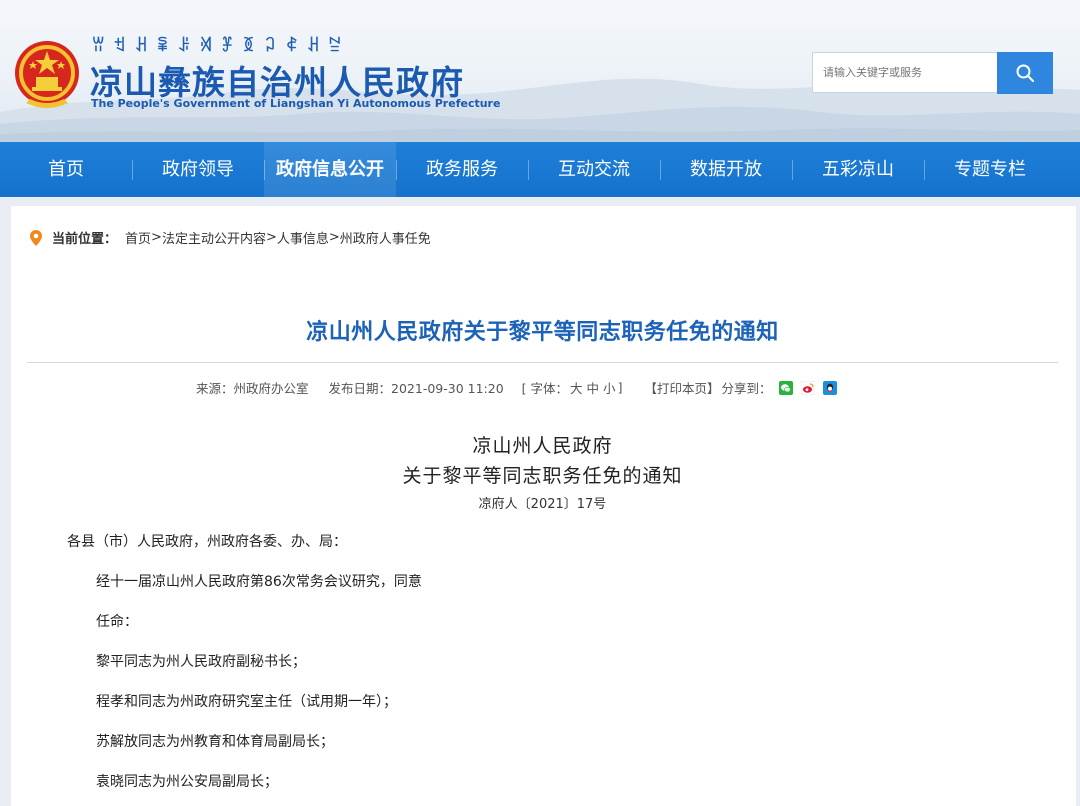 The height and width of the screenshot is (806, 1080). I want to click on breadcrumb: 当前位置： 首页 > 法定主动公开内容 > 人事信息 > 州政府人事任免, so click(230, 237).